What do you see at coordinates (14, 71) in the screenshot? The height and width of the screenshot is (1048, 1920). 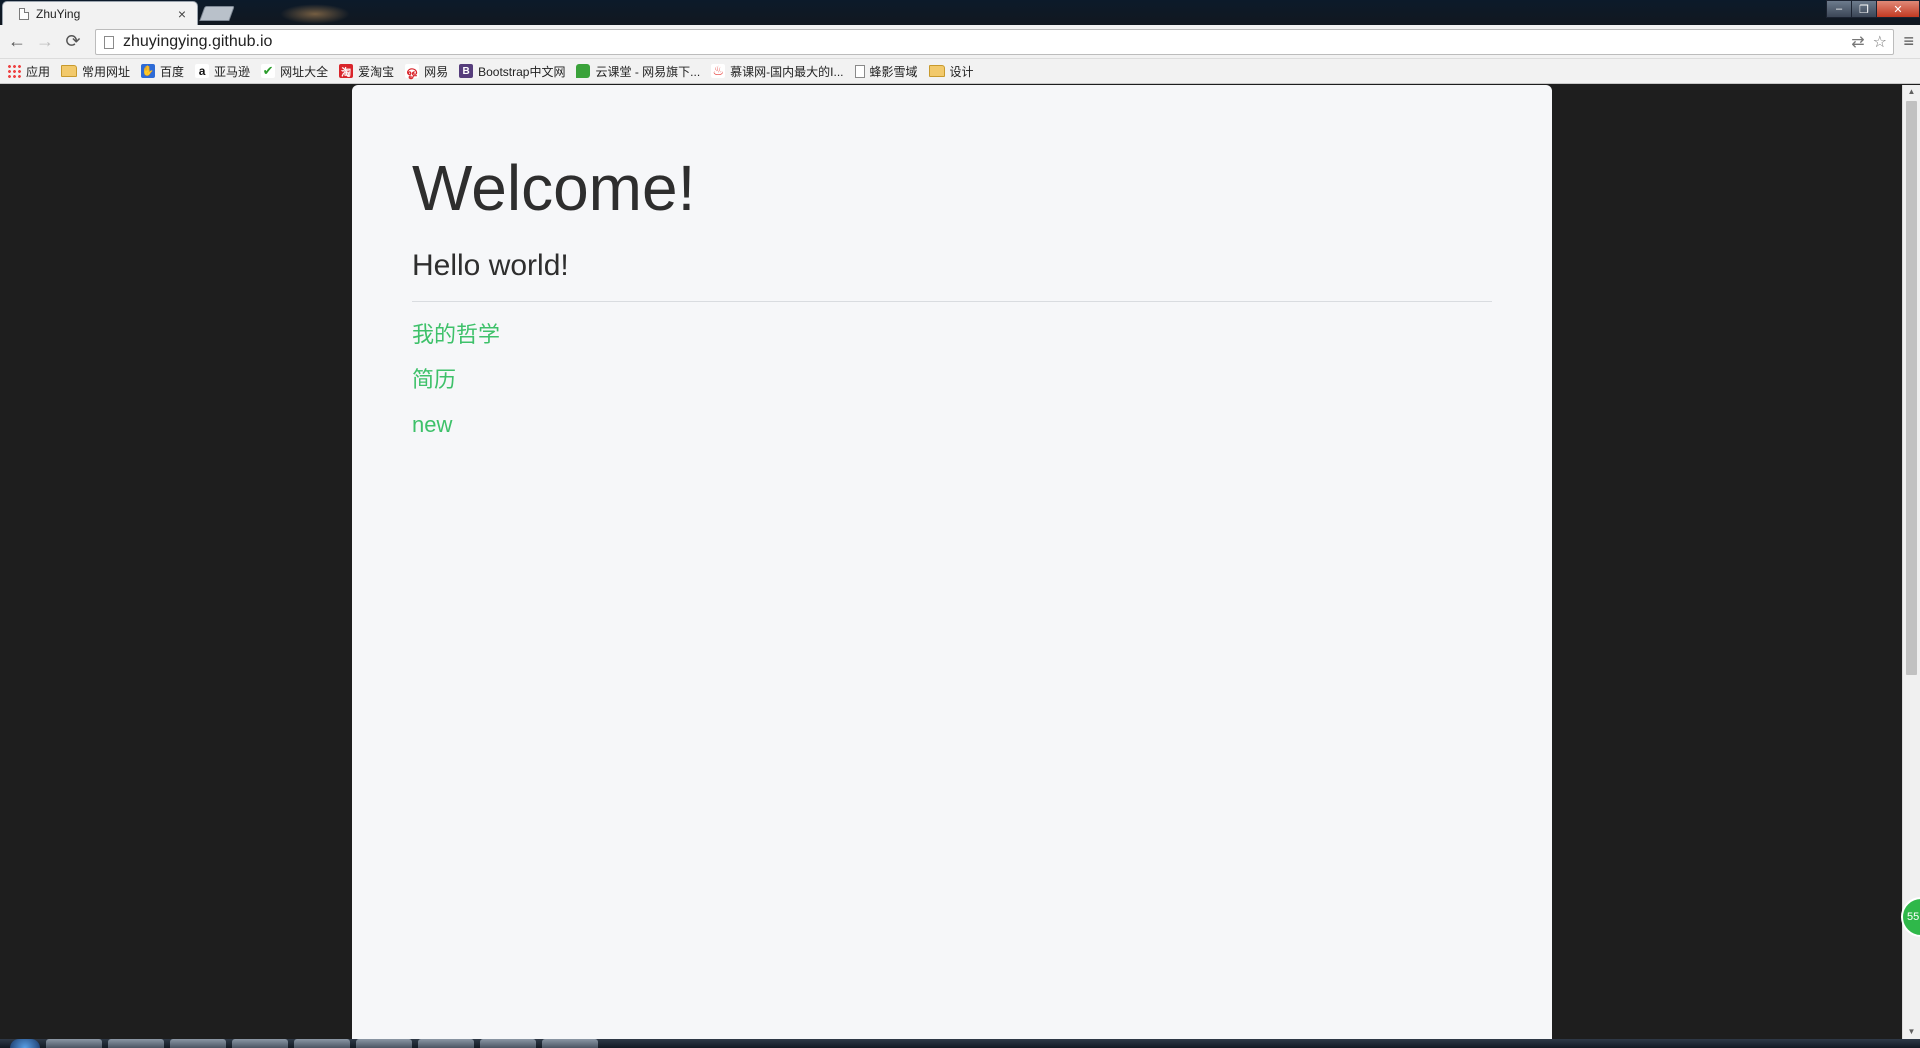 I see `apps-icon` at bounding box center [14, 71].